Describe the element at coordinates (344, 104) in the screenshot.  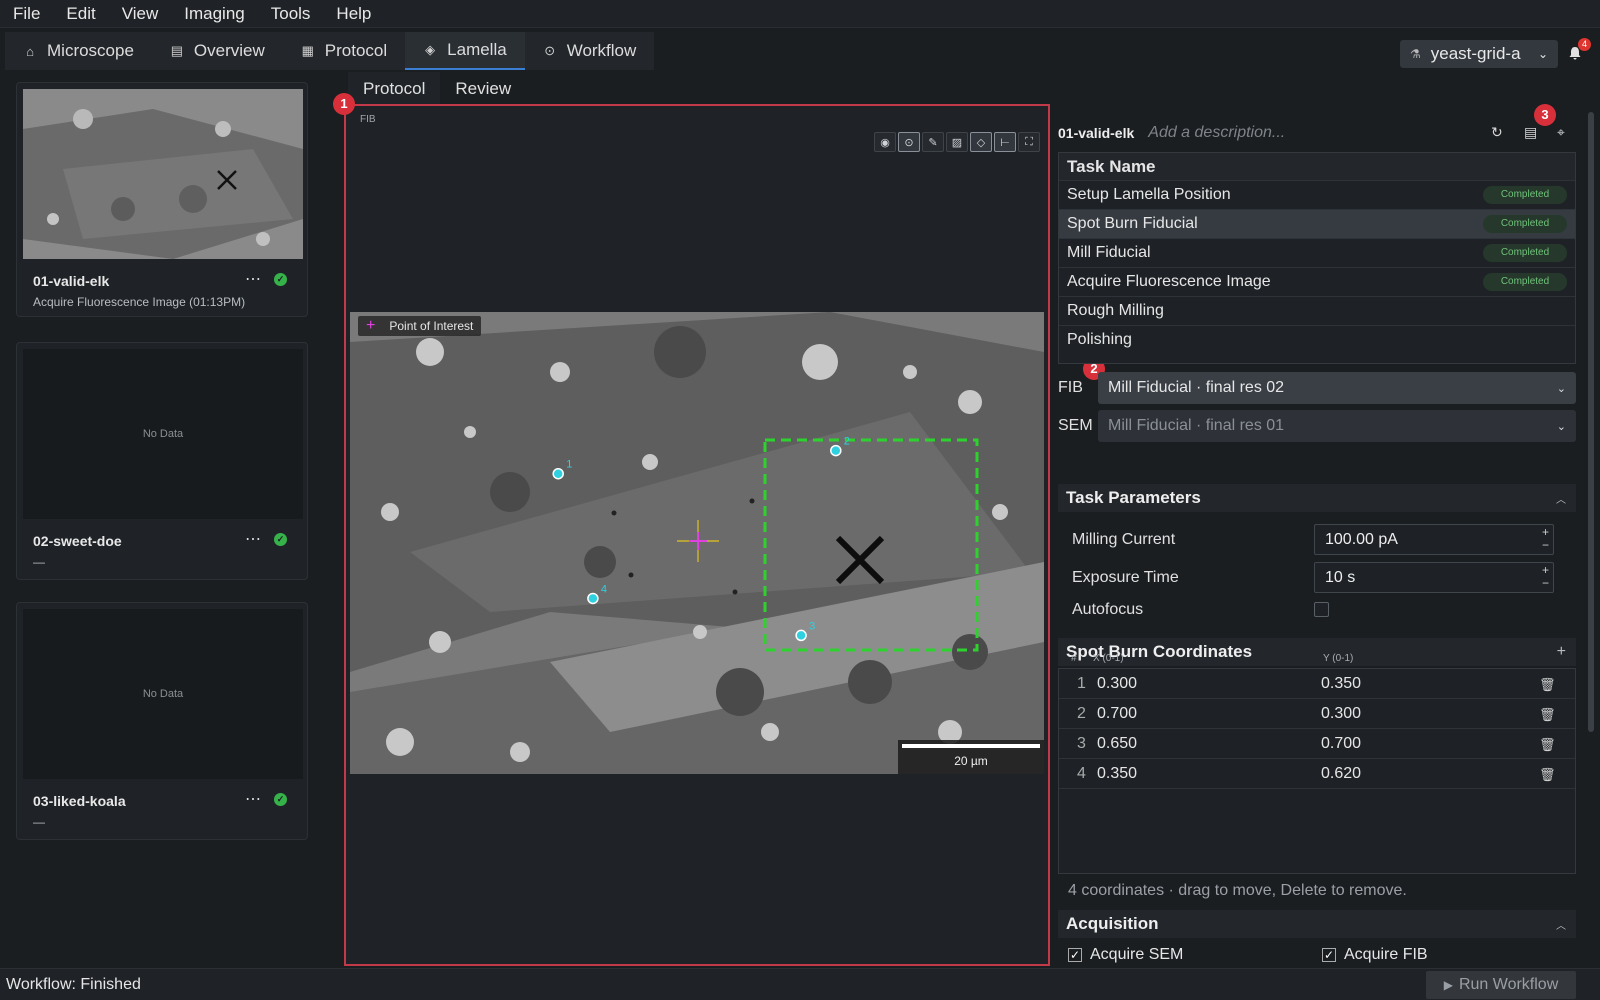
I see `annotation-badge-1: 1` at that location.